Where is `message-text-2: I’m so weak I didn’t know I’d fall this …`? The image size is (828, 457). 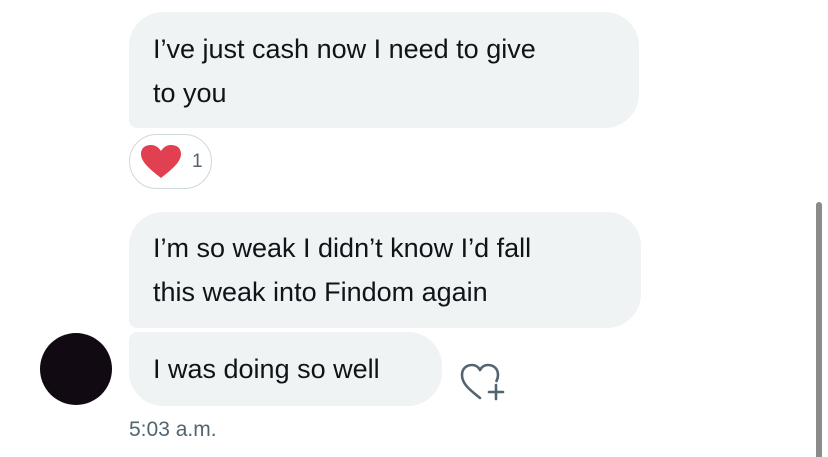 message-text-2: I’m so weak I didn’t know I’d fall this … is located at coordinates (342, 270).